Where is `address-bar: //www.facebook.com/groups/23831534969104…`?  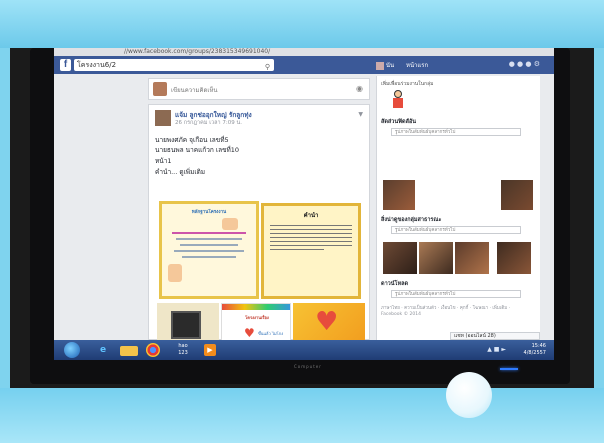
address-bar: //www.facebook.com/groups/23831534969104… is located at coordinates (304, 52).